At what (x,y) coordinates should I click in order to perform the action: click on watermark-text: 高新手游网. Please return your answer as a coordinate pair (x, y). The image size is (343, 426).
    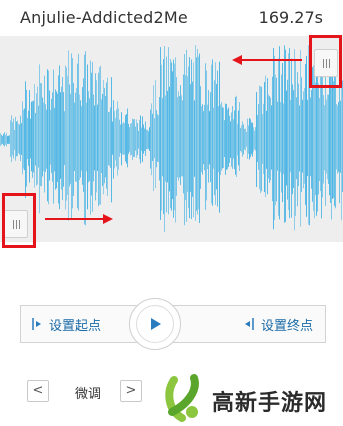
    Looking at the image, I should click on (270, 403).